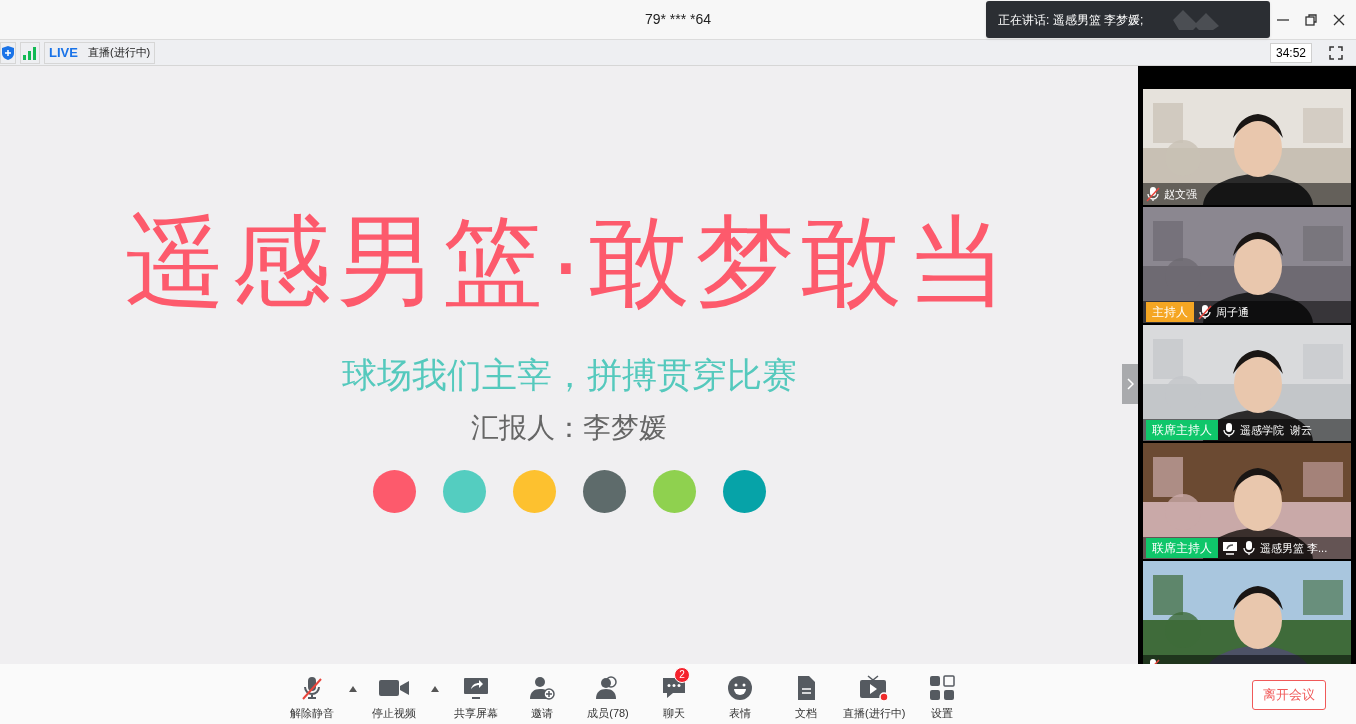 This screenshot has height=724, width=1356. I want to click on participant-name: 赵文强, so click(1180, 194).